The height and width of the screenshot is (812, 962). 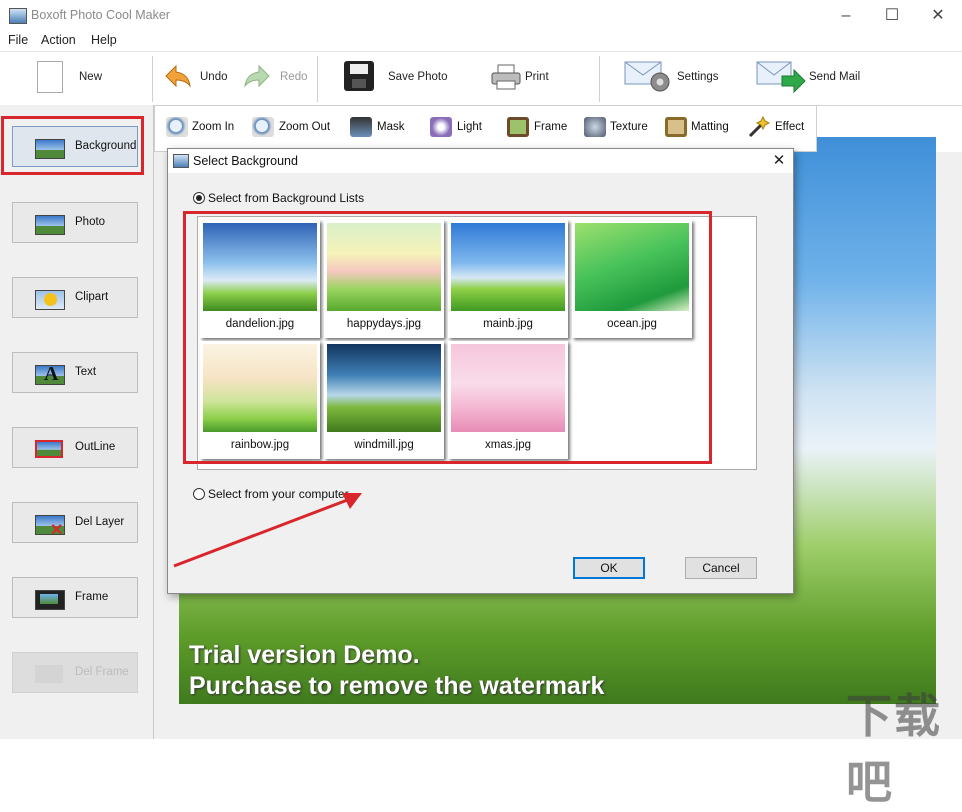 What do you see at coordinates (257, 77) in the screenshot?
I see `redo-icon` at bounding box center [257, 77].